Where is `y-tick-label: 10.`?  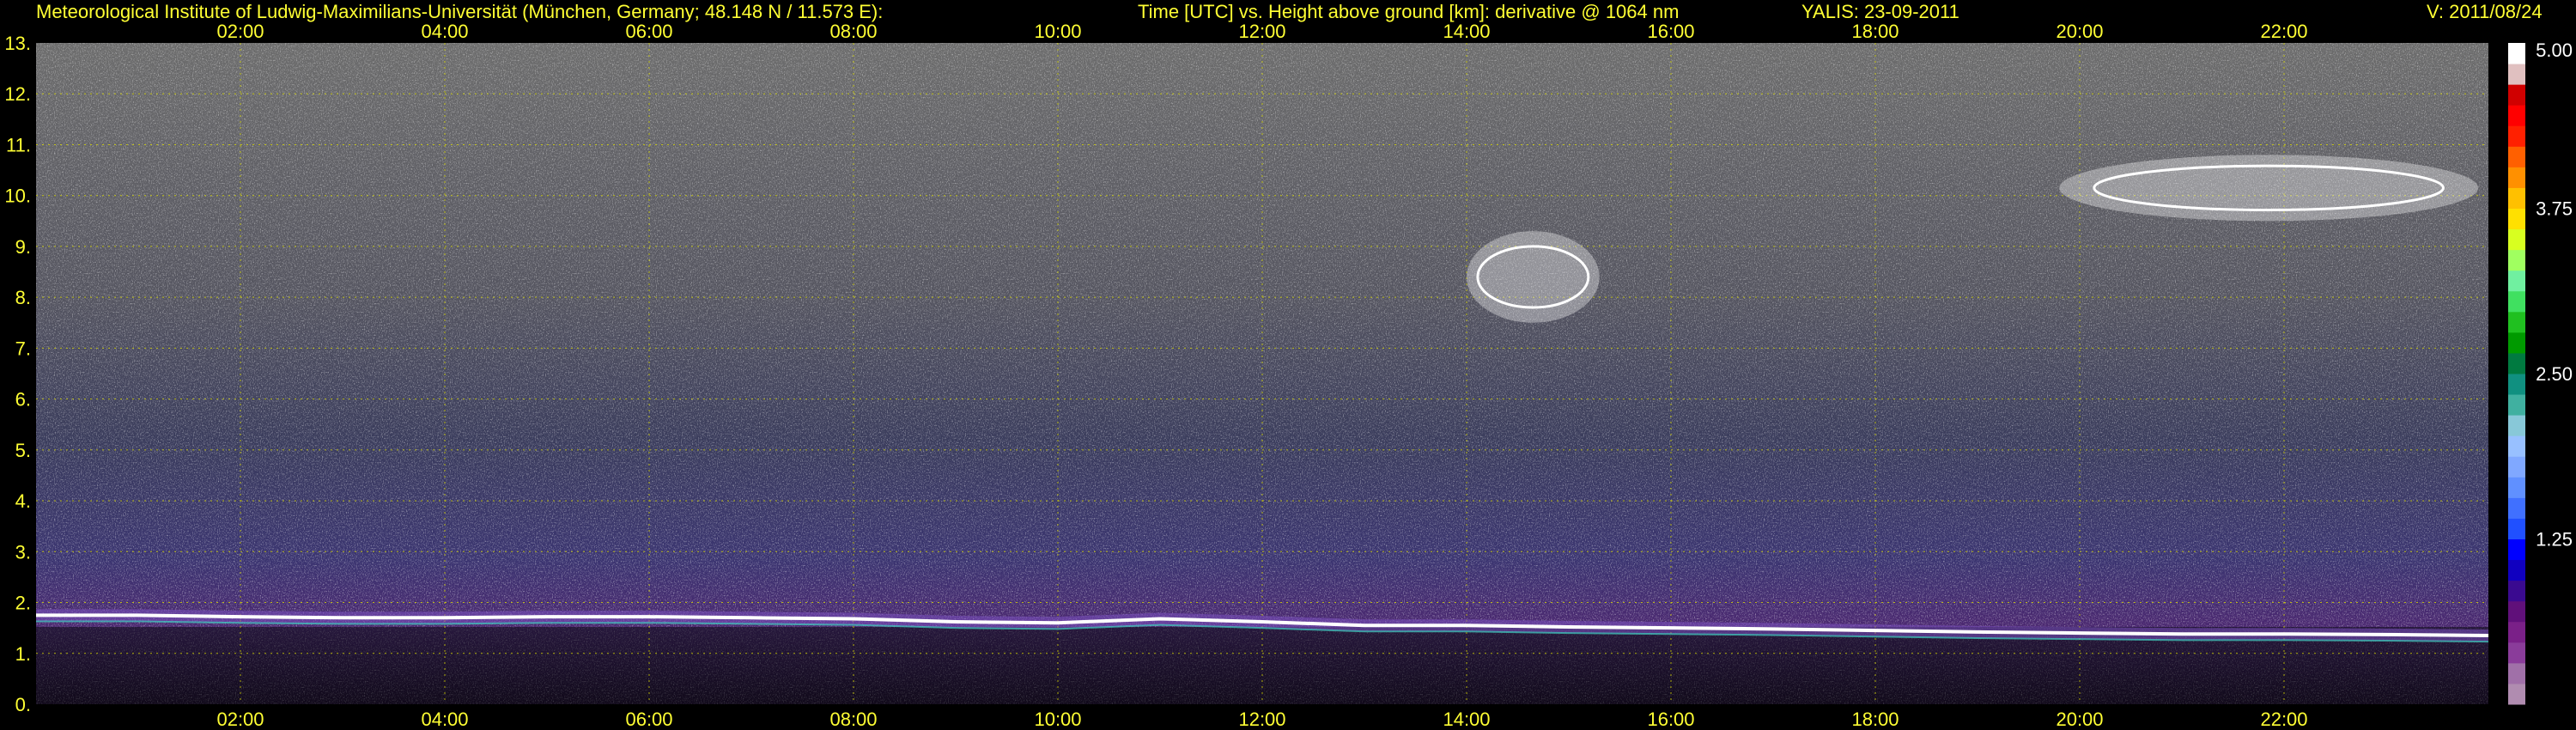 y-tick-label: 10. is located at coordinates (17, 196).